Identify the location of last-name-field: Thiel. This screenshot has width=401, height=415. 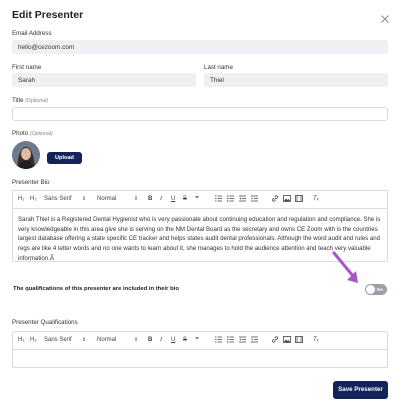
(296, 80).